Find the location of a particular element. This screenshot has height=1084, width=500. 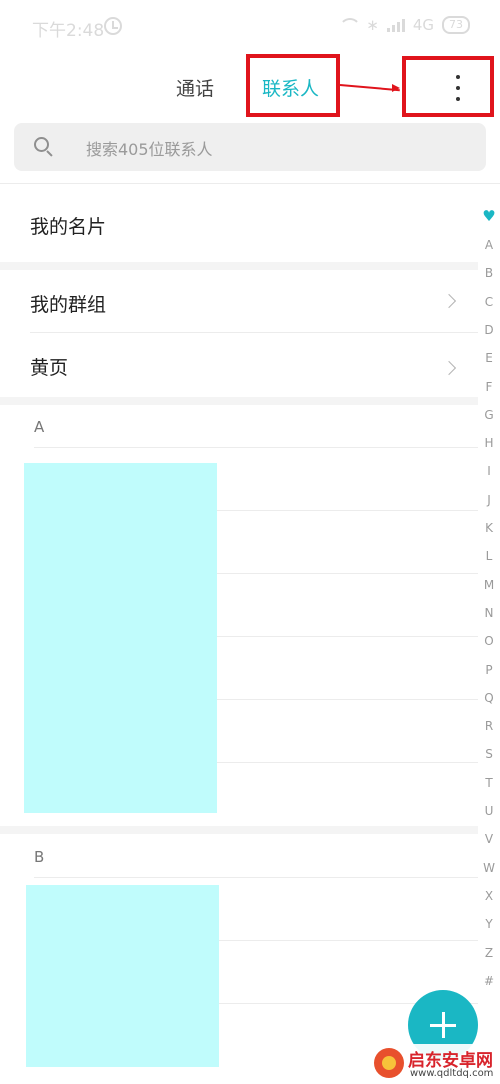

redacted-contacts-b is located at coordinates (122, 976).